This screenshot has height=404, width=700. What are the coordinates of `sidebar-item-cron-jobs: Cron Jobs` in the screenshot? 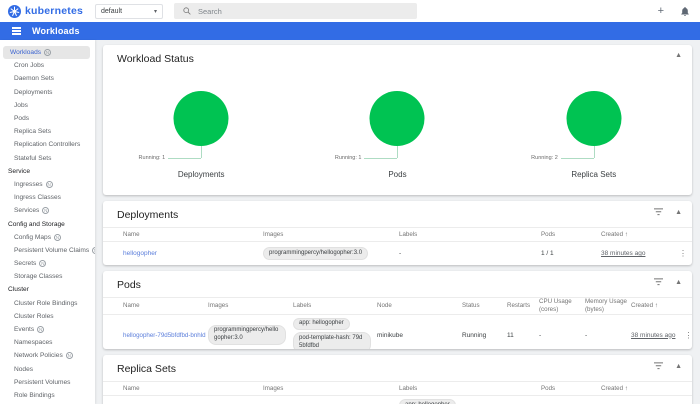 It's located at (47, 65).